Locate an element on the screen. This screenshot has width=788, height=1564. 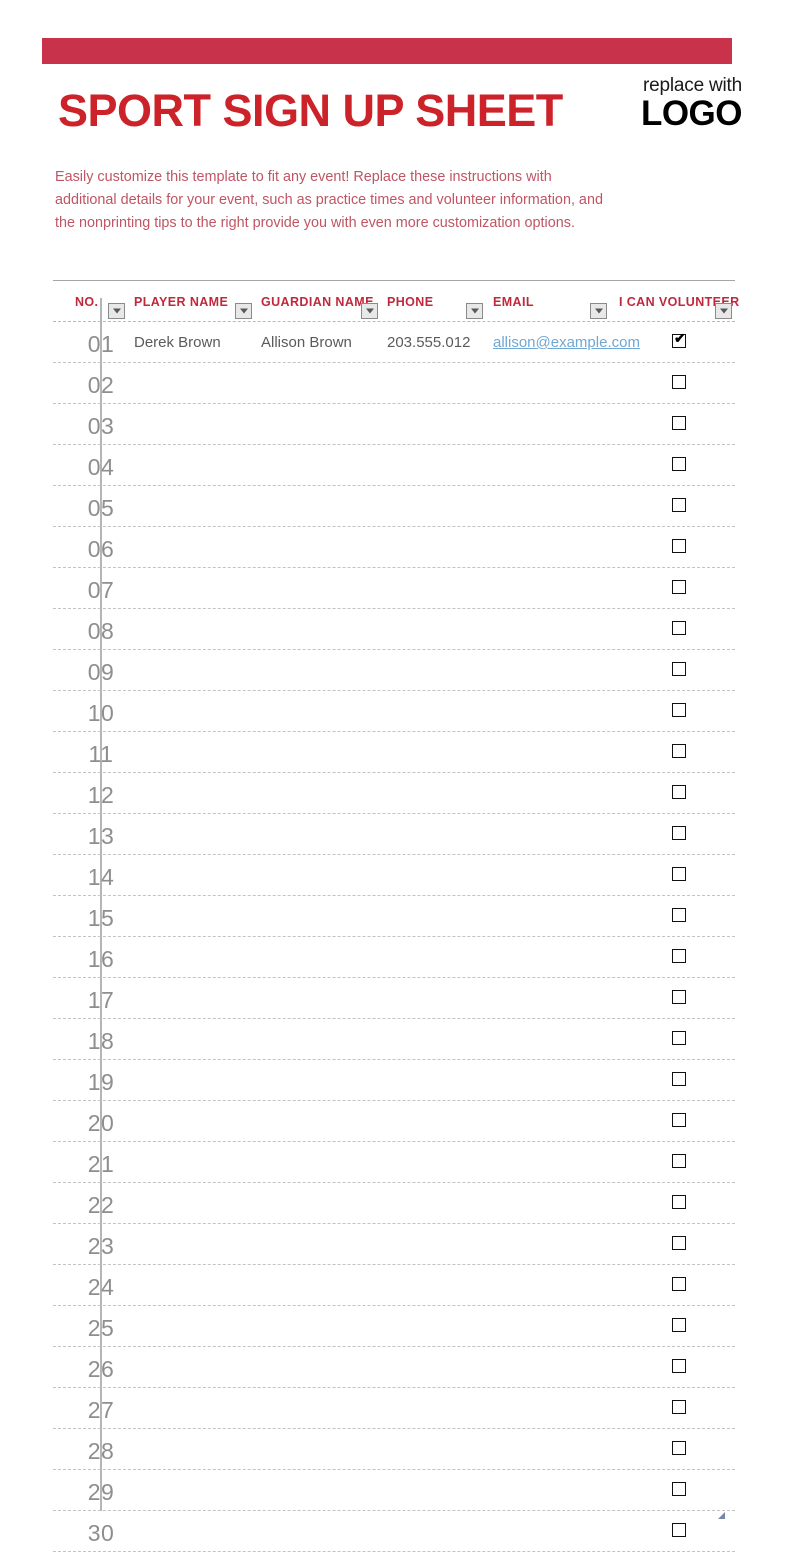
table-row: 07 is located at coordinates (394, 588).